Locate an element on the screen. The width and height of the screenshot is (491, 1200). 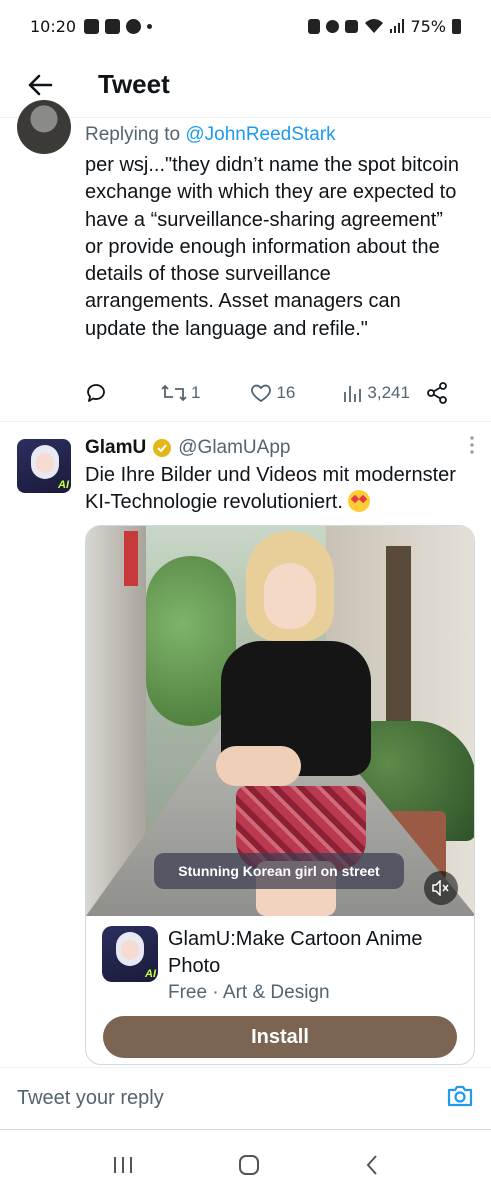
replying-to: Replying to @JohnReedStark is located at coordinates (210, 134).